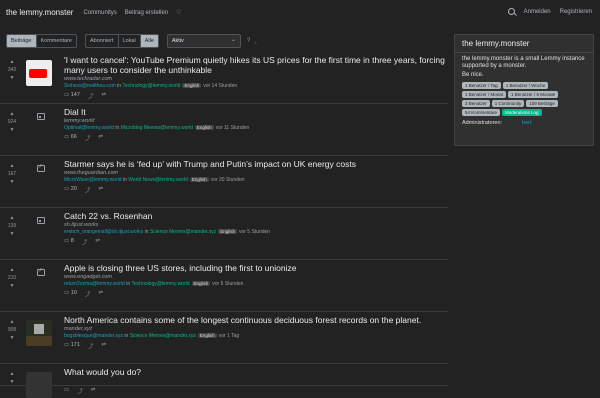 The height and width of the screenshot is (398, 600). What do you see at coordinates (69, 242) in the screenshot?
I see `comments-button: ▭ 8` at bounding box center [69, 242].